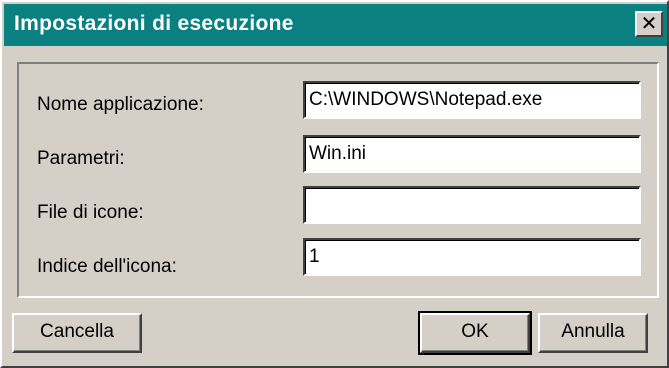  I want to click on close-icon: ✕, so click(649, 23).